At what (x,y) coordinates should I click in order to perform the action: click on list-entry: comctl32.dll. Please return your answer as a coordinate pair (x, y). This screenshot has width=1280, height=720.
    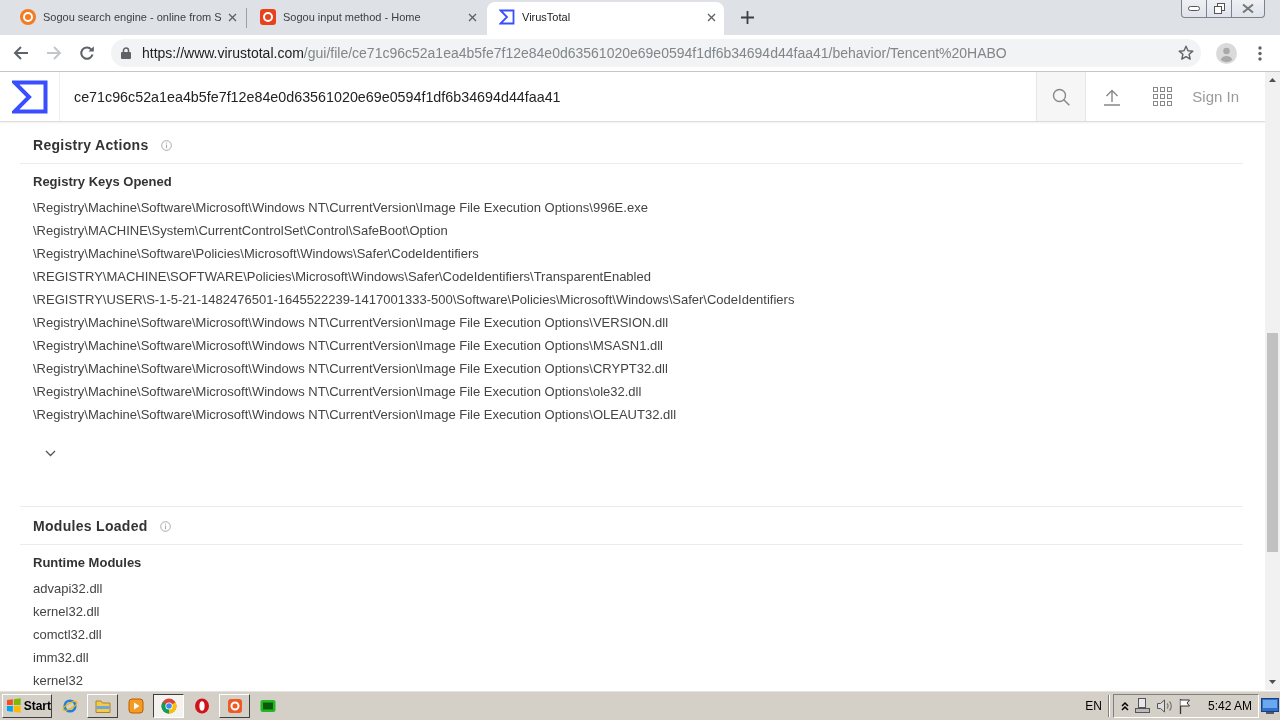
    Looking at the image, I should click on (67, 635).